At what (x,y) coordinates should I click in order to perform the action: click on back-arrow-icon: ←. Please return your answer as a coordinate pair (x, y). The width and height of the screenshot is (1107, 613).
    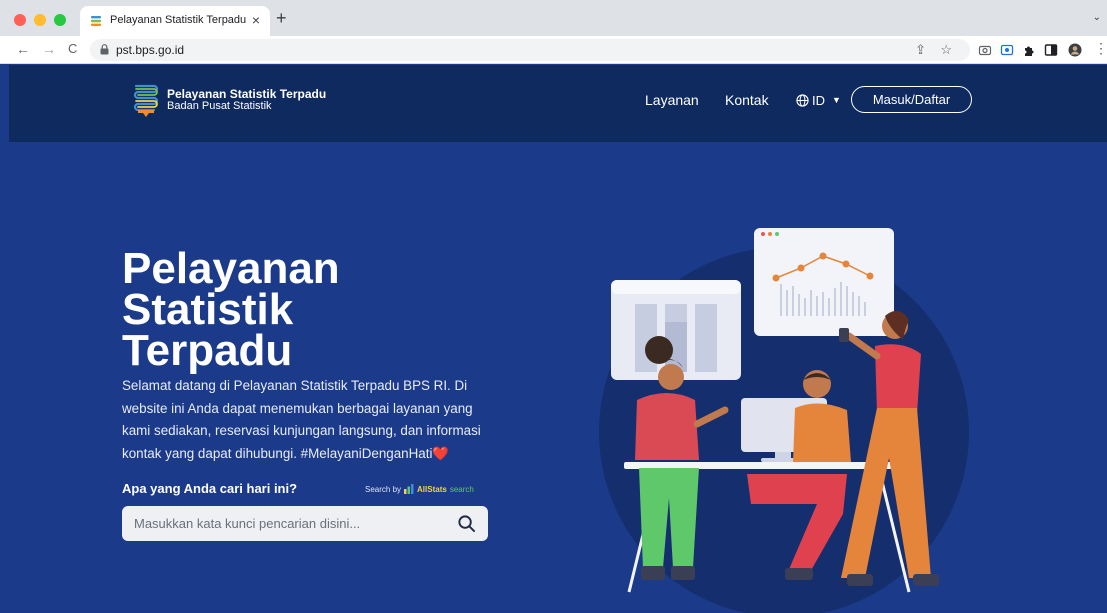
    Looking at the image, I should click on (23, 49).